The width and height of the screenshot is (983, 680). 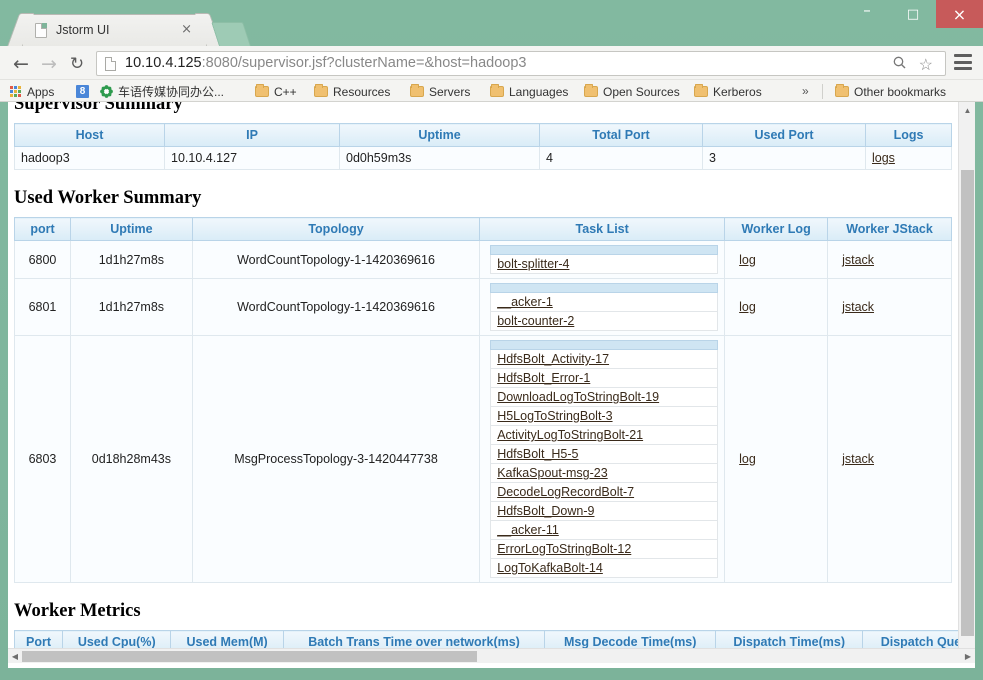 I want to click on cell-worker-jstack: jstack, so click(x=889, y=307).